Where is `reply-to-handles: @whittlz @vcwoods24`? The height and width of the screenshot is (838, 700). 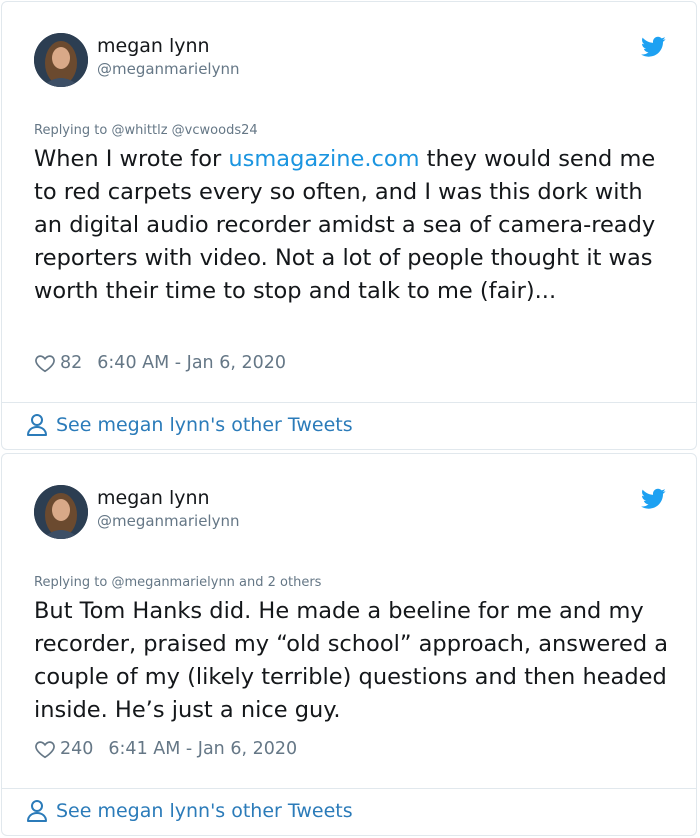 reply-to-handles: @whittlz @vcwoods24 is located at coordinates (184, 130).